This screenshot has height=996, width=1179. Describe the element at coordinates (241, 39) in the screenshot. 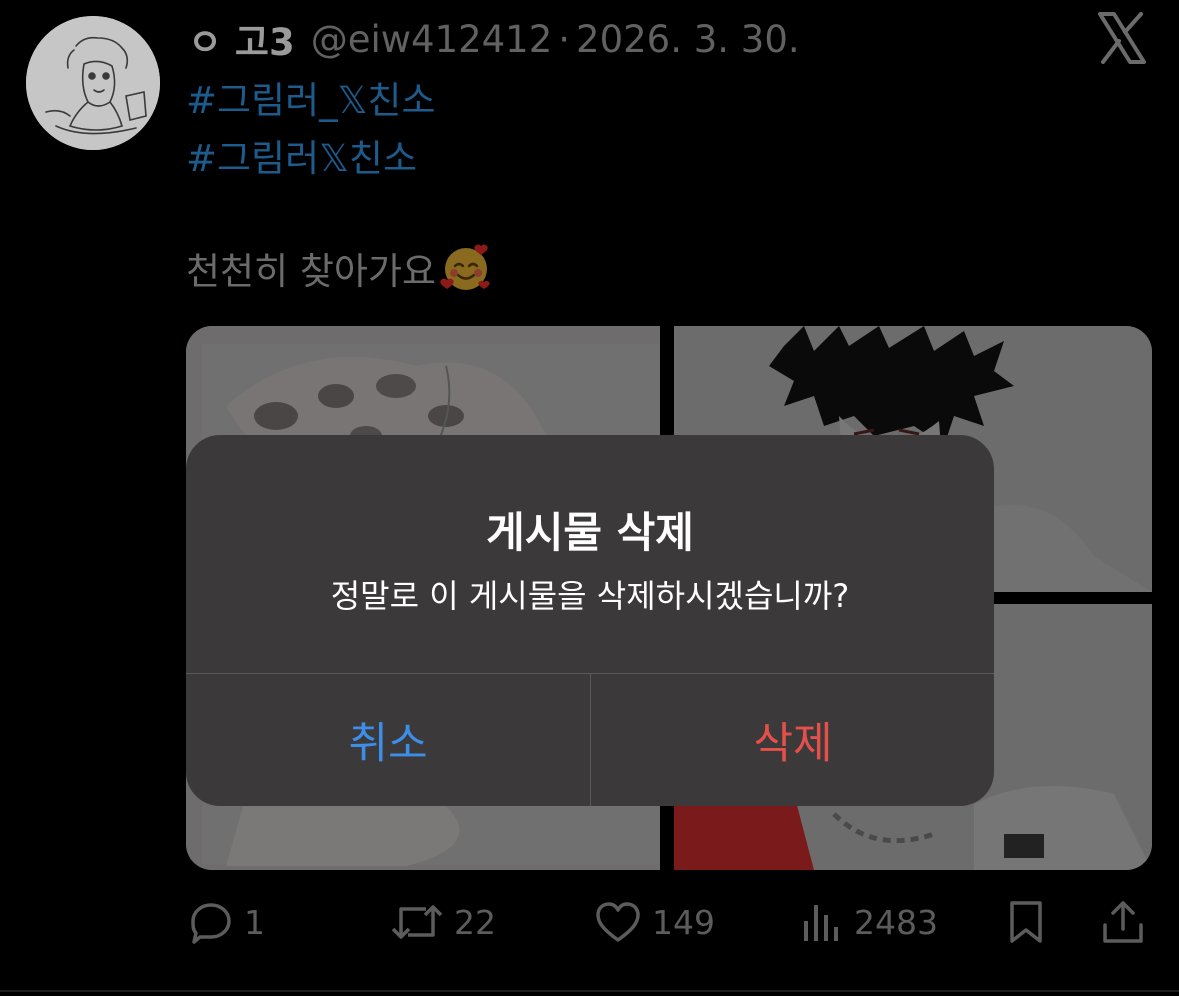

I see `display-name: ㅇ 고3` at that location.